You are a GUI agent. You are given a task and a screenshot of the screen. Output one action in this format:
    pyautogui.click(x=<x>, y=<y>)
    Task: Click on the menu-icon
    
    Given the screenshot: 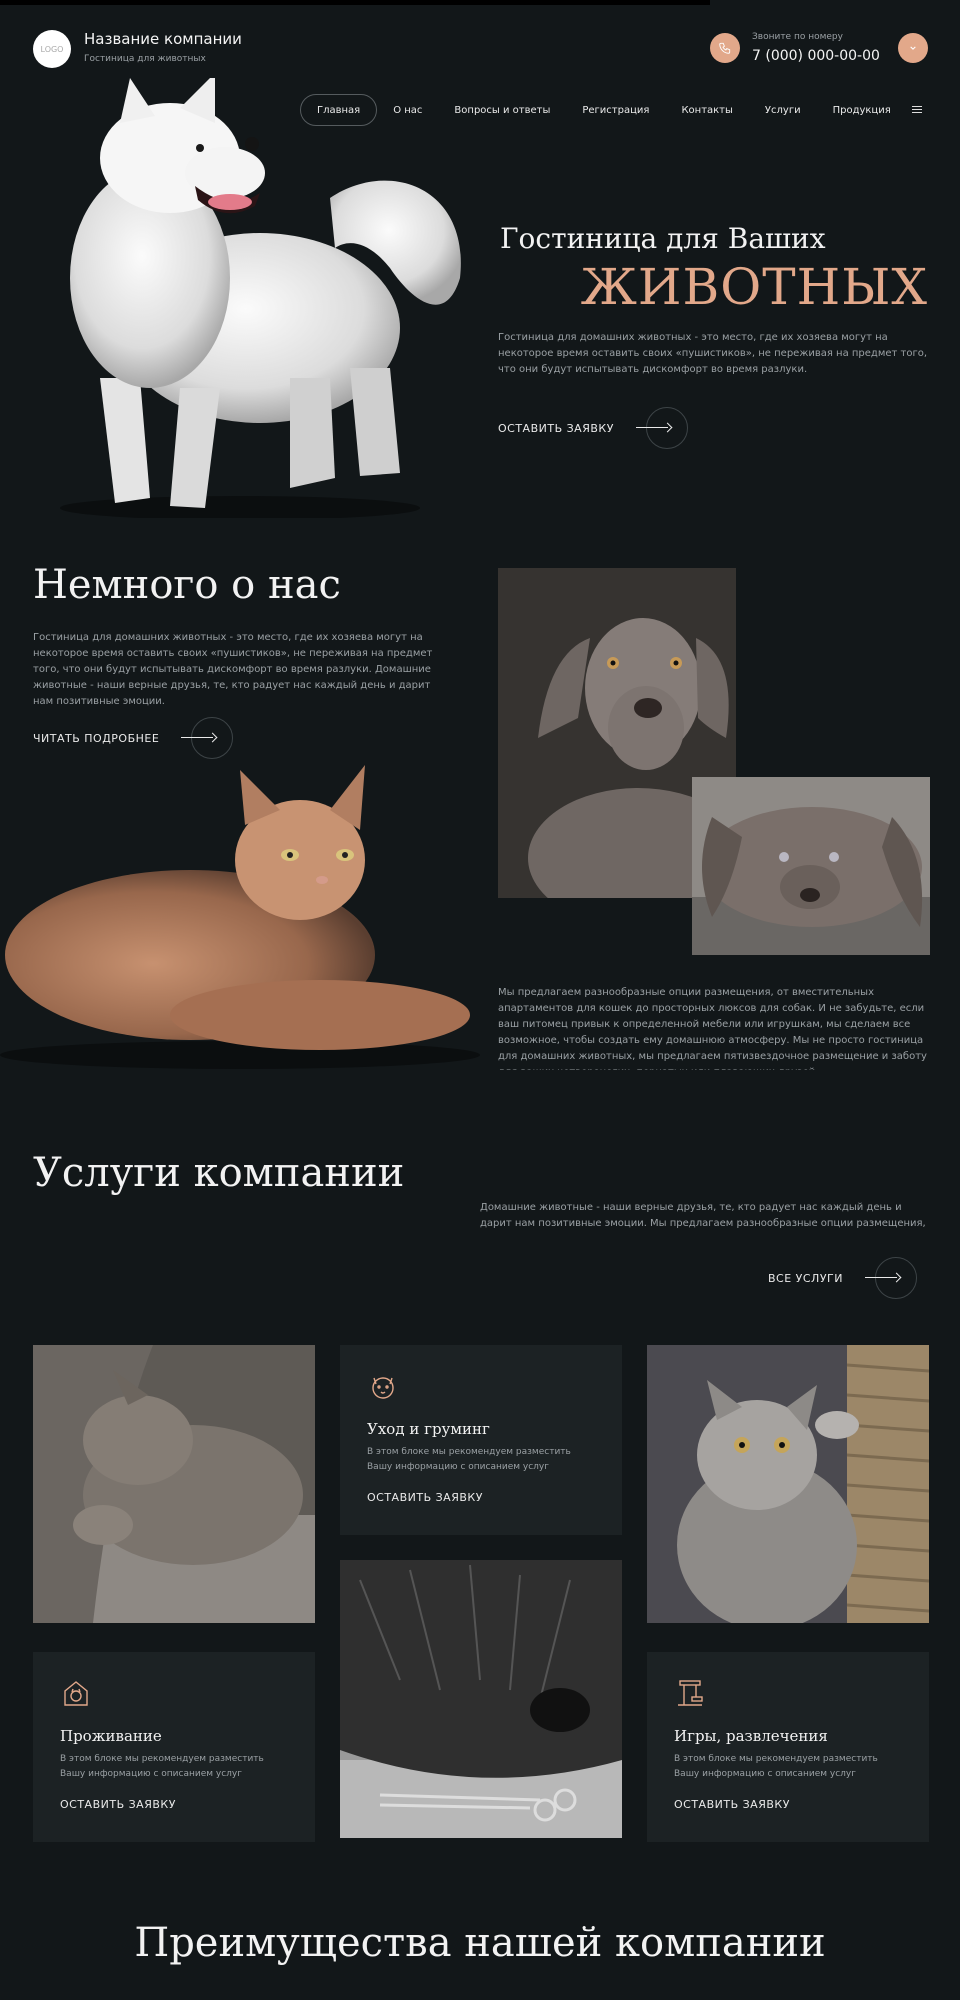 What is the action you would take?
    pyautogui.click(x=917, y=109)
    